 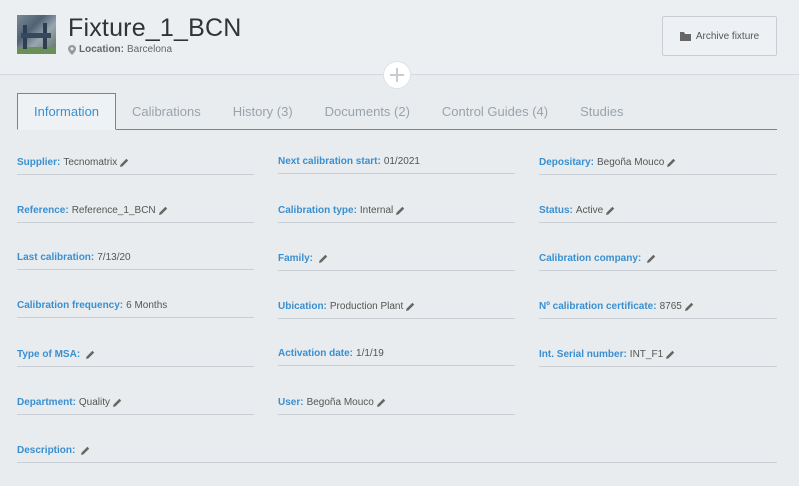 I want to click on location-value: Barcelona, so click(x=150, y=49).